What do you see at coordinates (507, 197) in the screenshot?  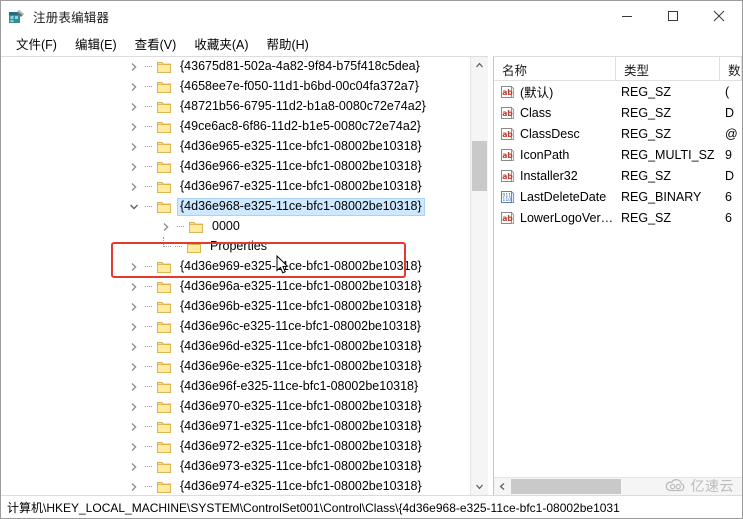 I see `binary-value-icon: 011 110` at bounding box center [507, 197].